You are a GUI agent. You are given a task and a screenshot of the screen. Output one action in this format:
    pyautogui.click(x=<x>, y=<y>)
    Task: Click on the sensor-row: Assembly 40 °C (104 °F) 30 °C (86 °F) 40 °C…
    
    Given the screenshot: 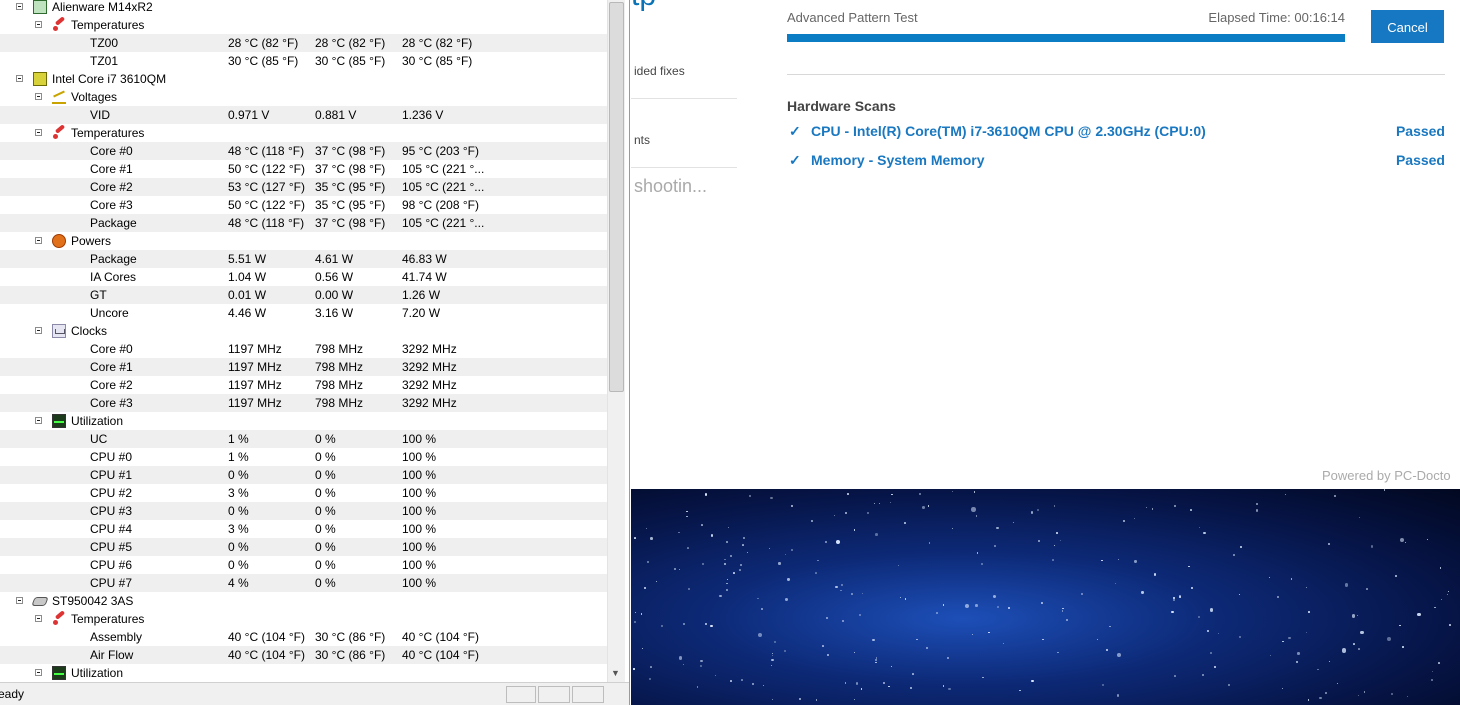 What is the action you would take?
    pyautogui.click(x=303, y=637)
    